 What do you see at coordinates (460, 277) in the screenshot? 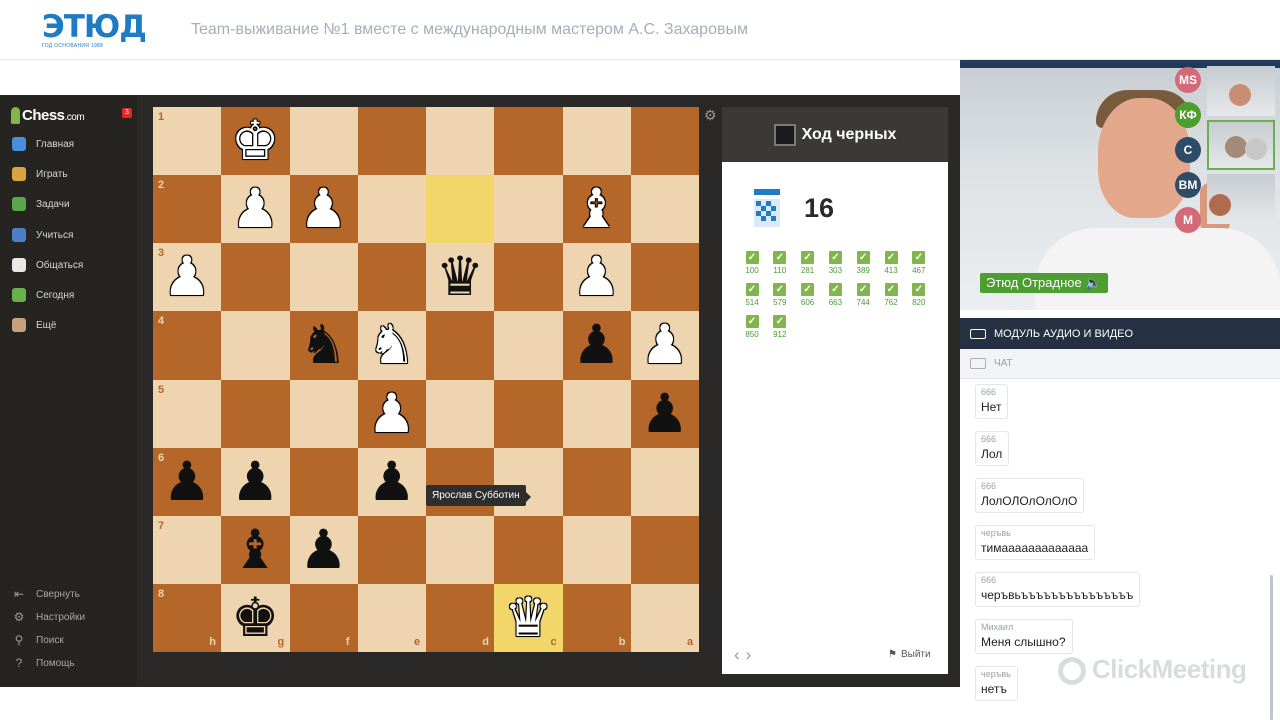
I see `black-queen-icon: ♛` at bounding box center [460, 277].